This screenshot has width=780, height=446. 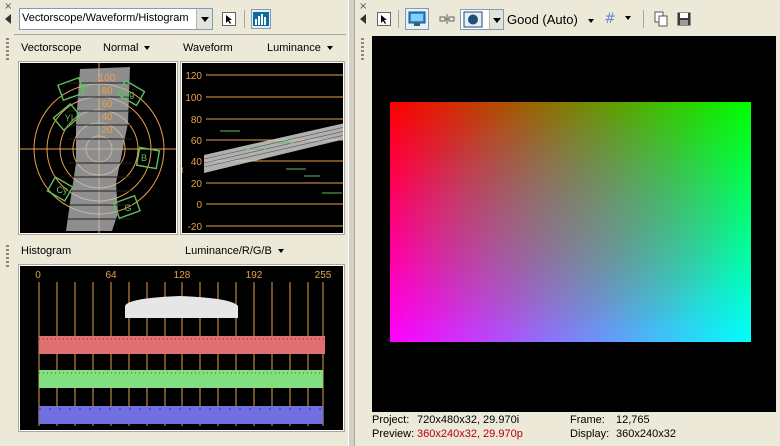 I want to click on waveform-label: Waveform, so click(x=208, y=48).